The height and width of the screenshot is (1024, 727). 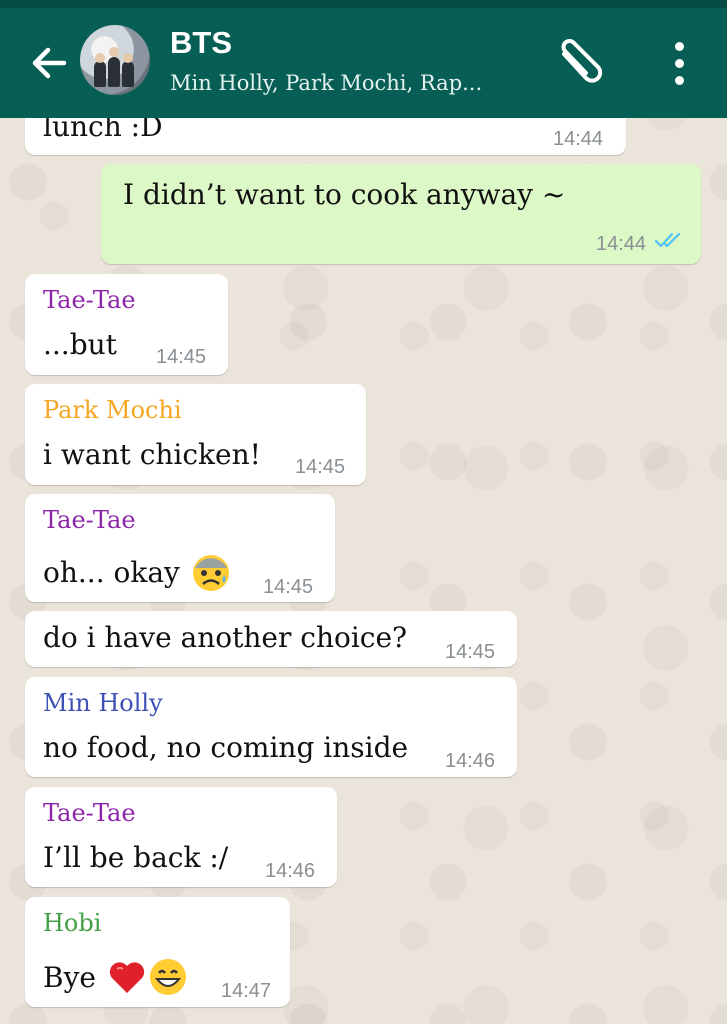 I want to click on message-bubble: Park Mochi i want chicken! 14:45, so click(x=195, y=434).